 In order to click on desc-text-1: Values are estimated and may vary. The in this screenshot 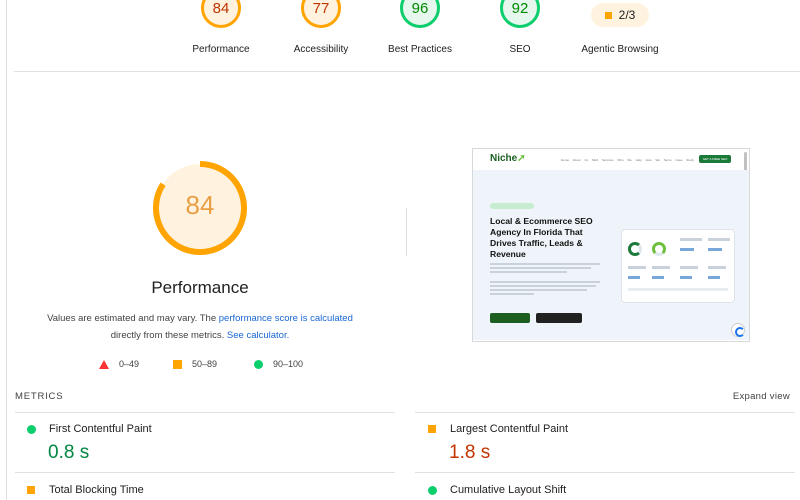, I will do `click(133, 318)`.